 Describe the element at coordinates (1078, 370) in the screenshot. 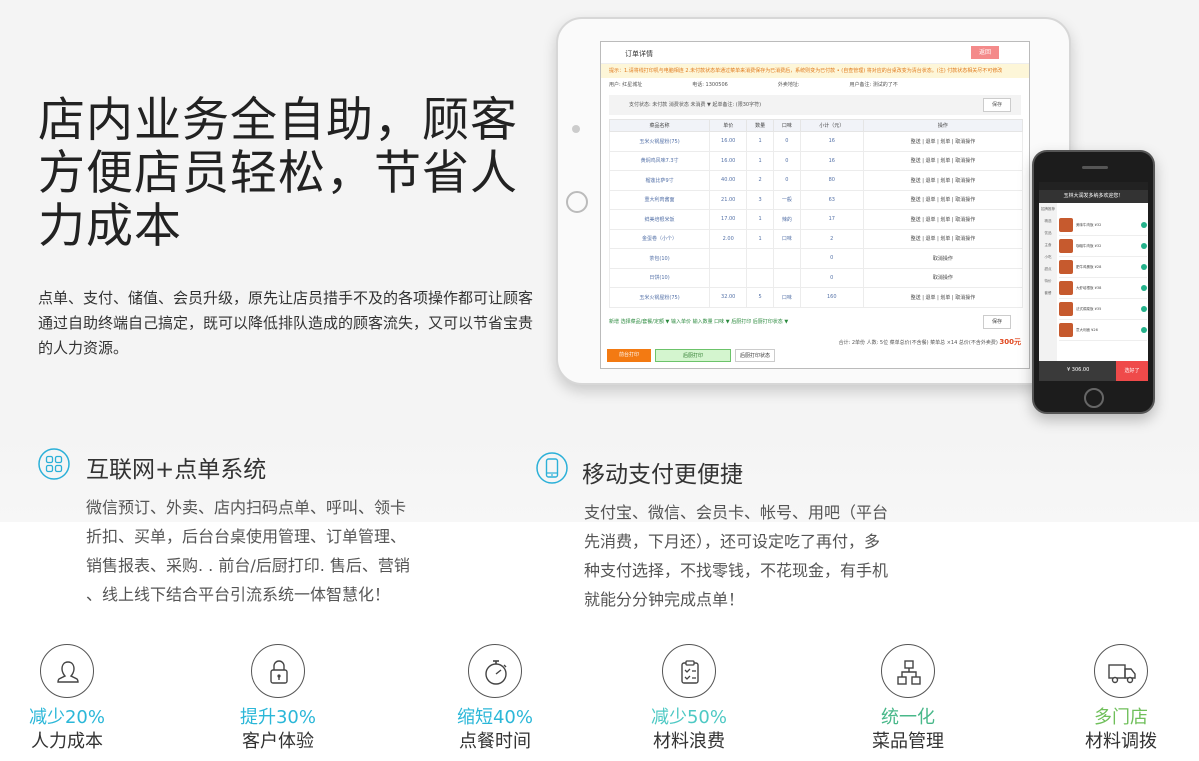

I see `cart-price: ¥ 306.00` at that location.